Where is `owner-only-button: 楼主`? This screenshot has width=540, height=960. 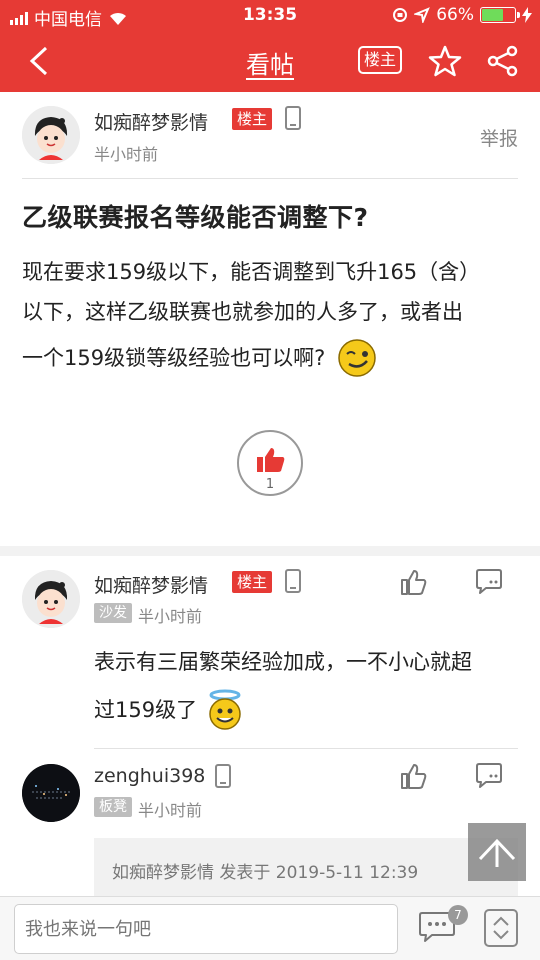 owner-only-button: 楼主 is located at coordinates (380, 60).